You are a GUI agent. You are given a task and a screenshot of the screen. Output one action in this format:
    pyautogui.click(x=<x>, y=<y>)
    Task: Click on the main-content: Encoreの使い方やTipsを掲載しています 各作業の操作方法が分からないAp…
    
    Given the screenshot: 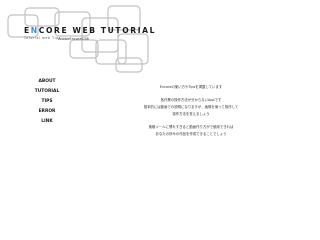 What is the action you would take?
    pyautogui.click(x=191, y=111)
    